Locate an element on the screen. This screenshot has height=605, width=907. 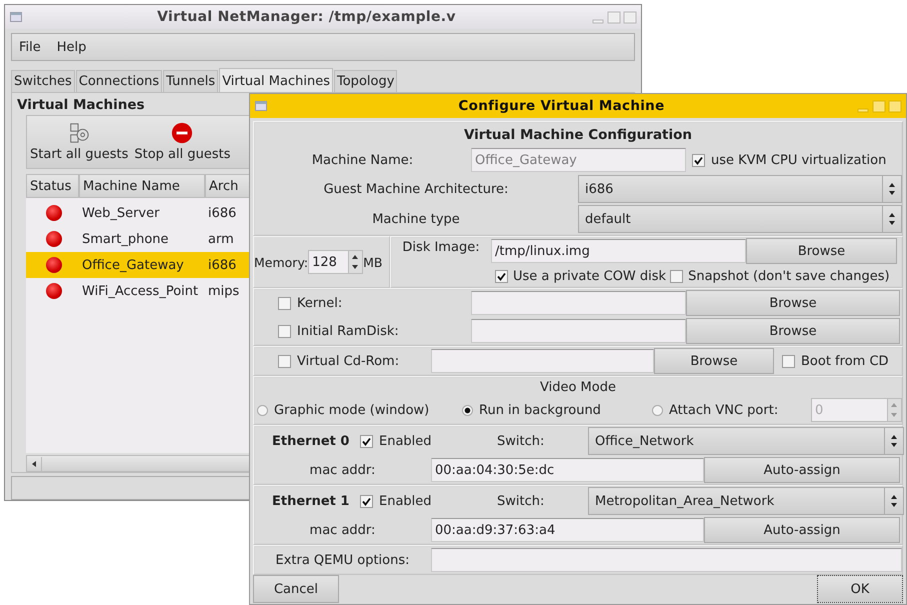
ethernet-title: Ethernet 1 is located at coordinates (310, 501).